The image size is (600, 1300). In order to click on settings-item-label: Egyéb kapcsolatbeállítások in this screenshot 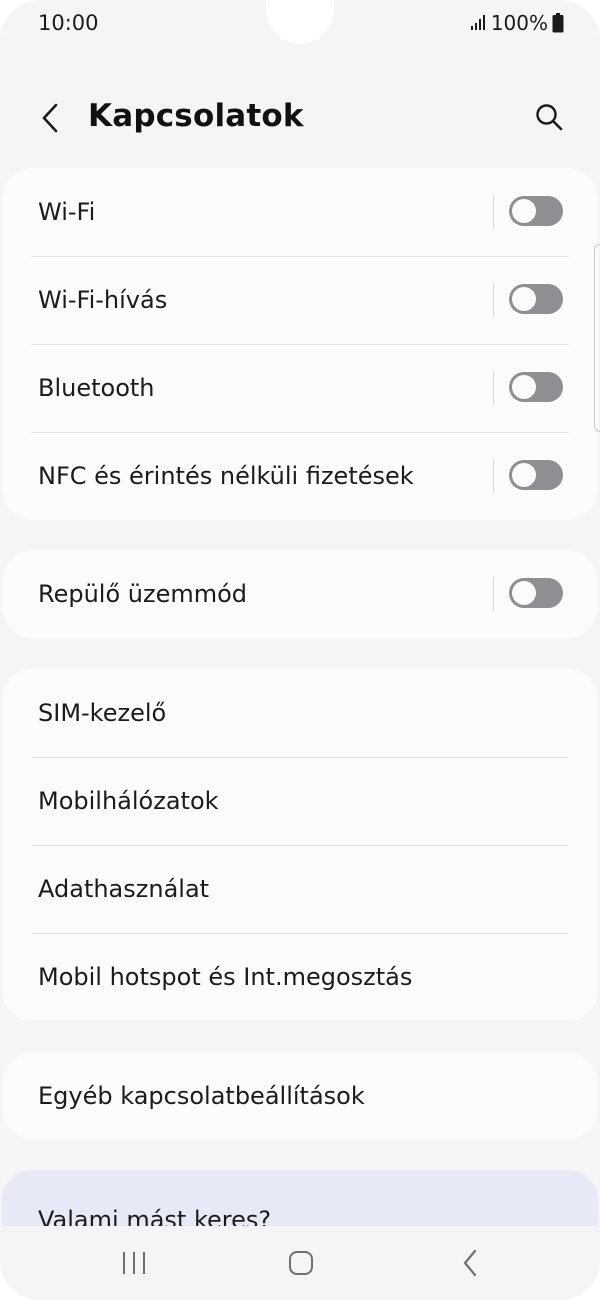, I will do `click(201, 1096)`.